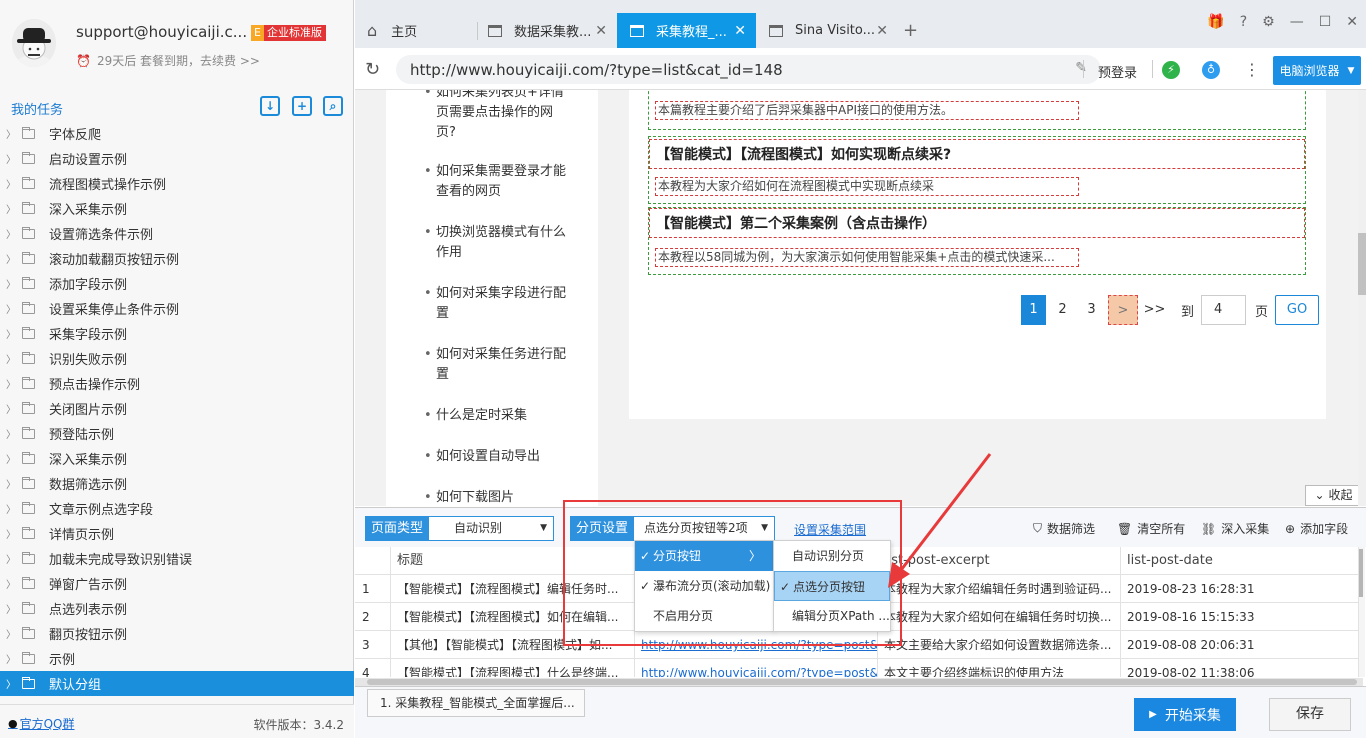 This screenshot has width=1366, height=738. Describe the element at coordinates (177, 358) in the screenshot. I see `task-group-item: 〉 识别失败示例` at that location.